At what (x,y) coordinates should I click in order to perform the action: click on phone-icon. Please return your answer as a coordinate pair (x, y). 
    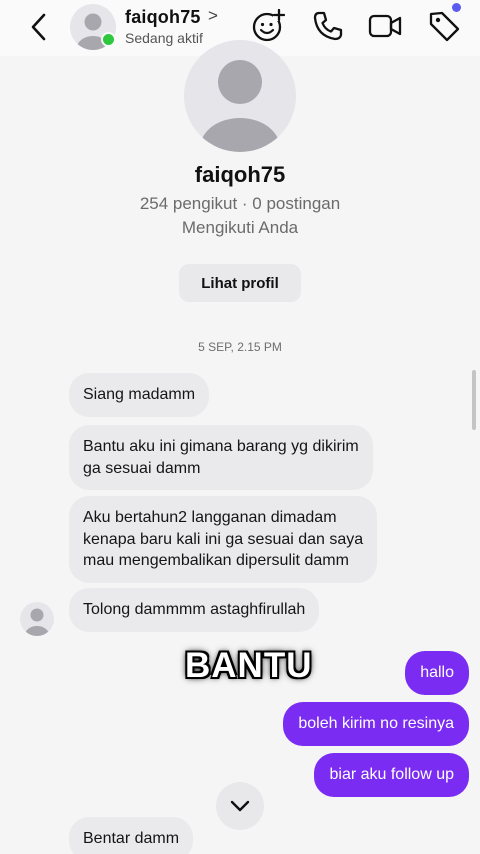
    Looking at the image, I should click on (328, 26).